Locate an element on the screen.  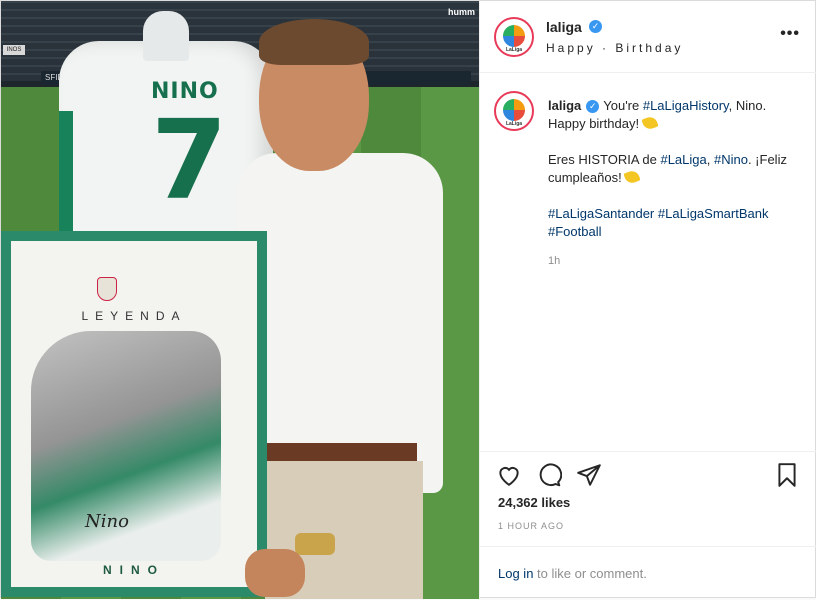
poster-name: NINO is located at coordinates (134, 570).